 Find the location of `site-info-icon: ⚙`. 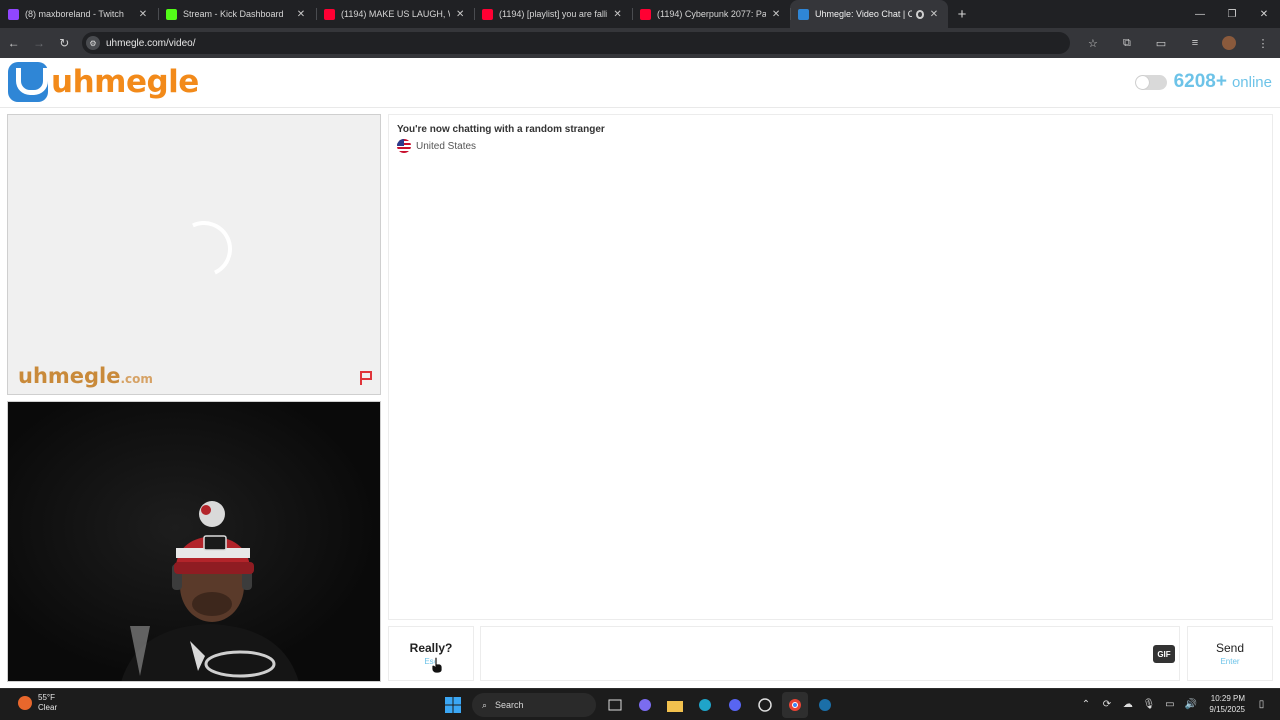

site-info-icon: ⚙ is located at coordinates (92, 43).